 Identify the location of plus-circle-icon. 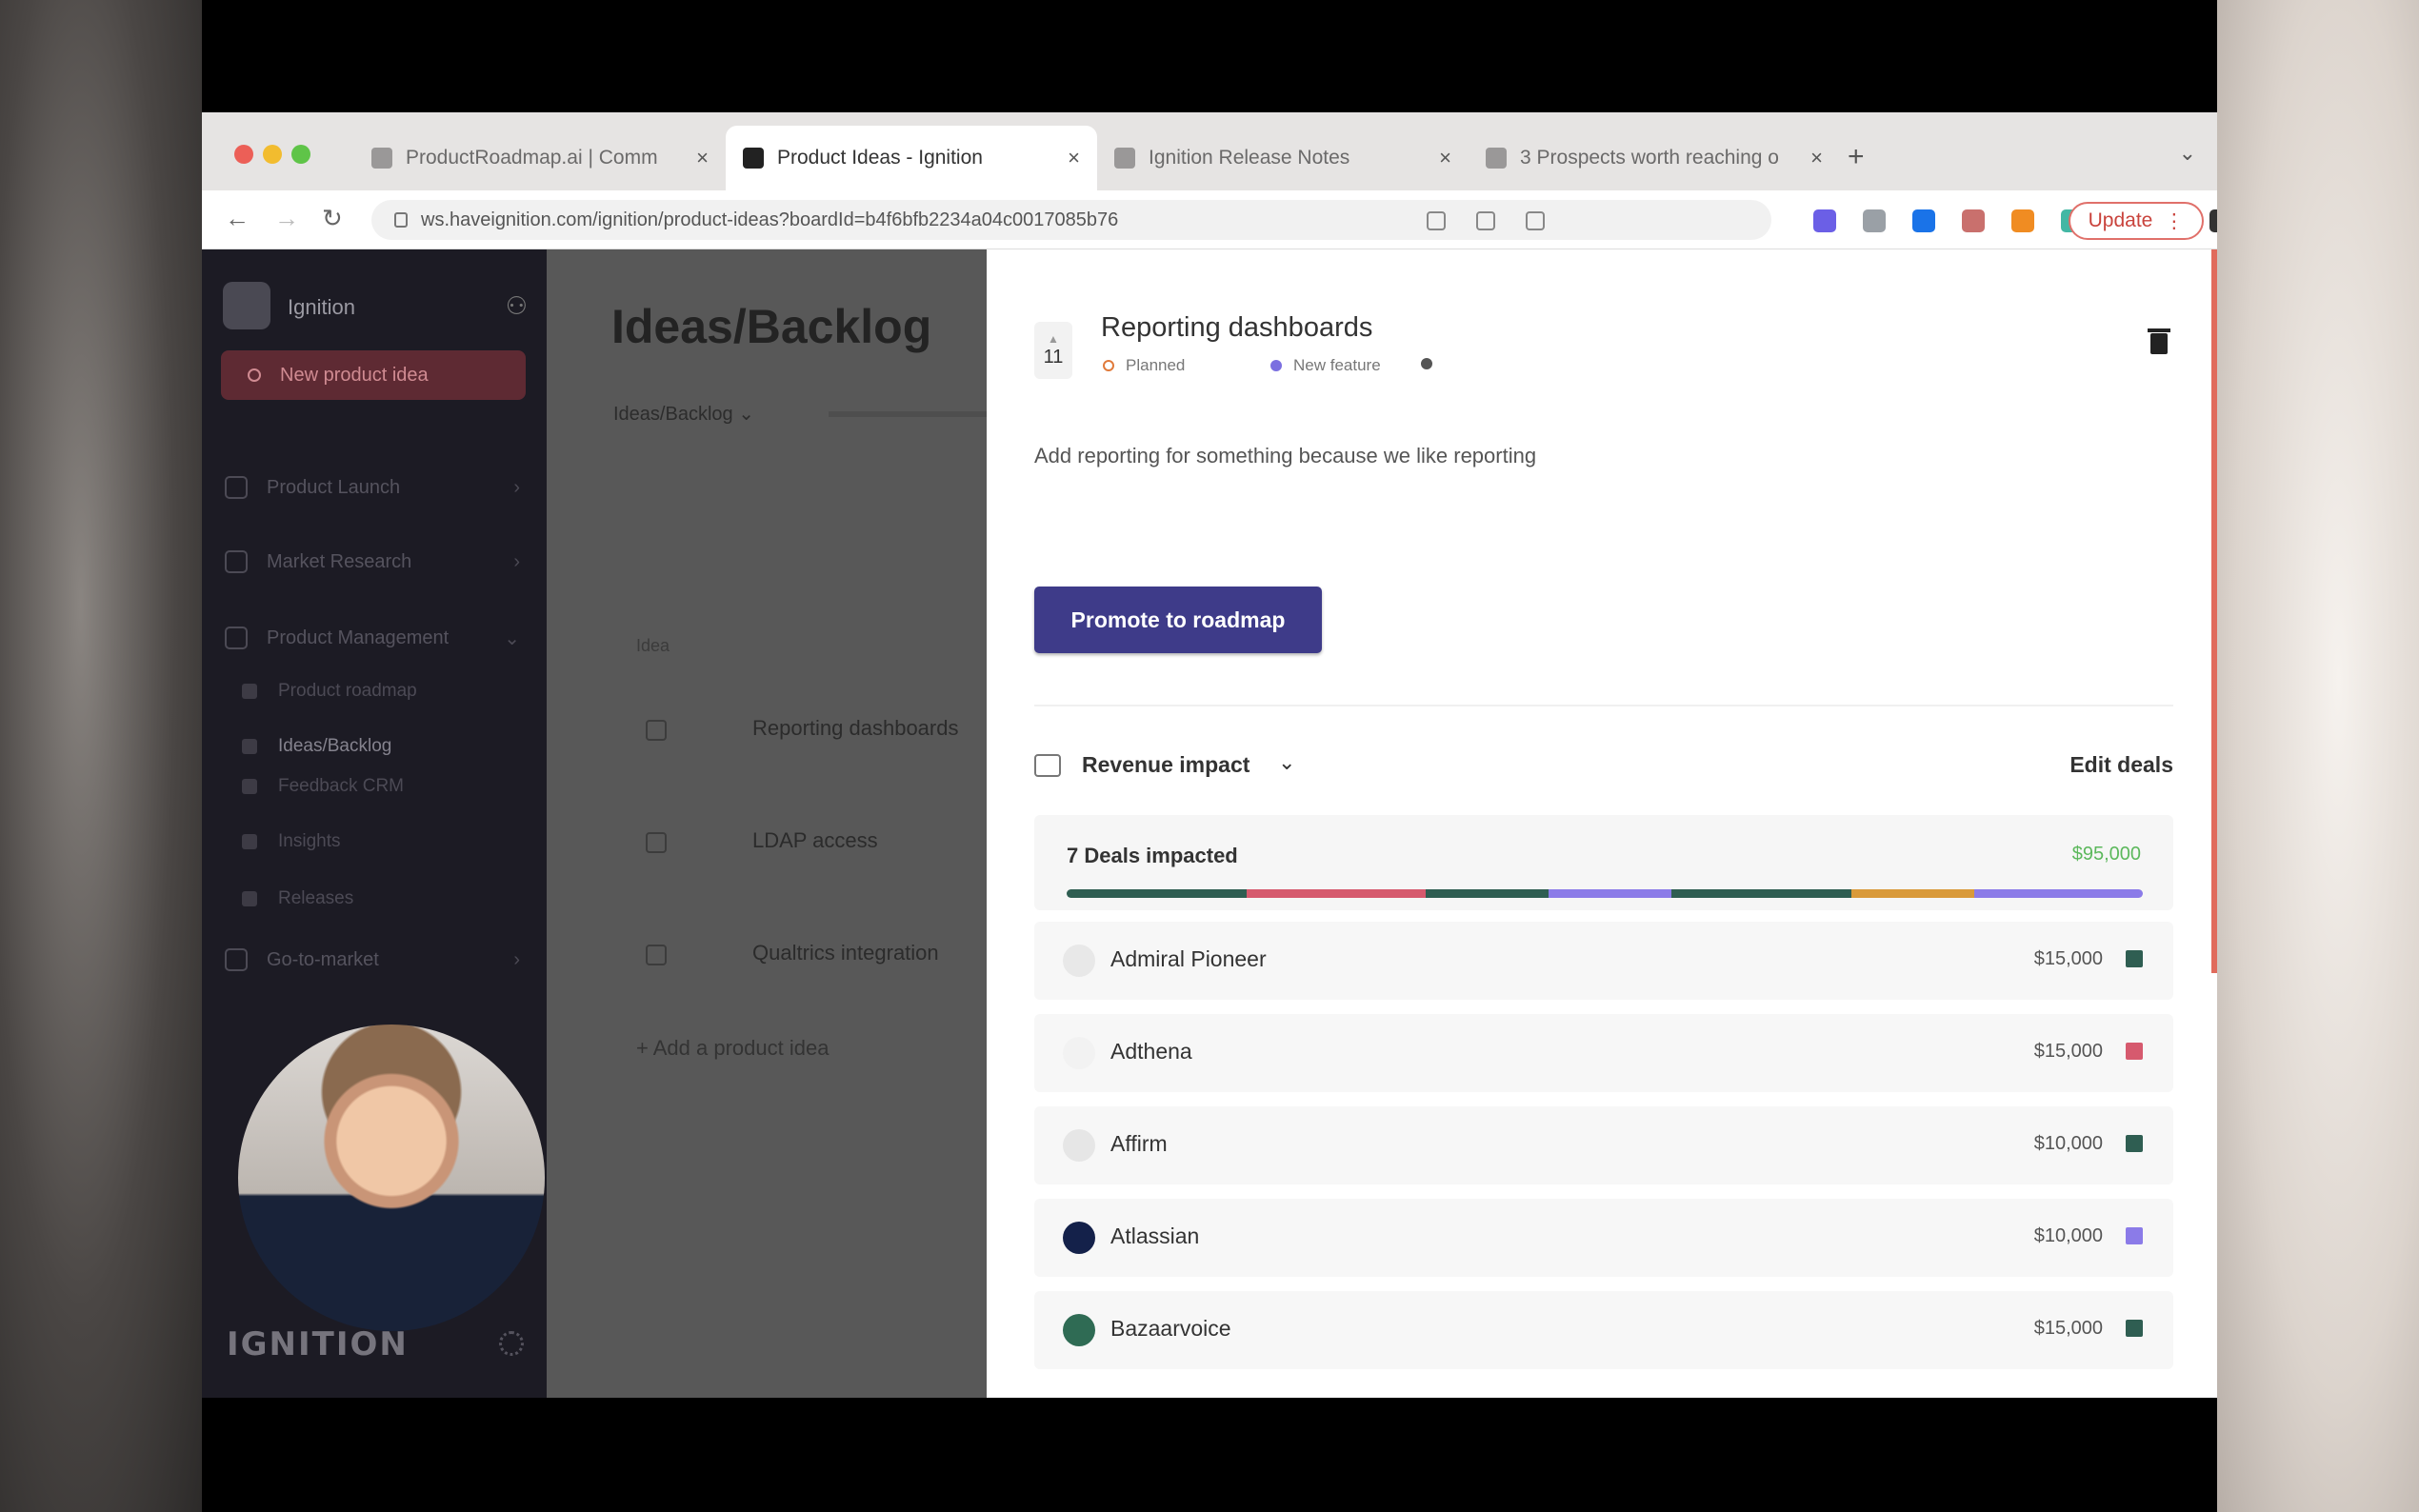
(254, 375).